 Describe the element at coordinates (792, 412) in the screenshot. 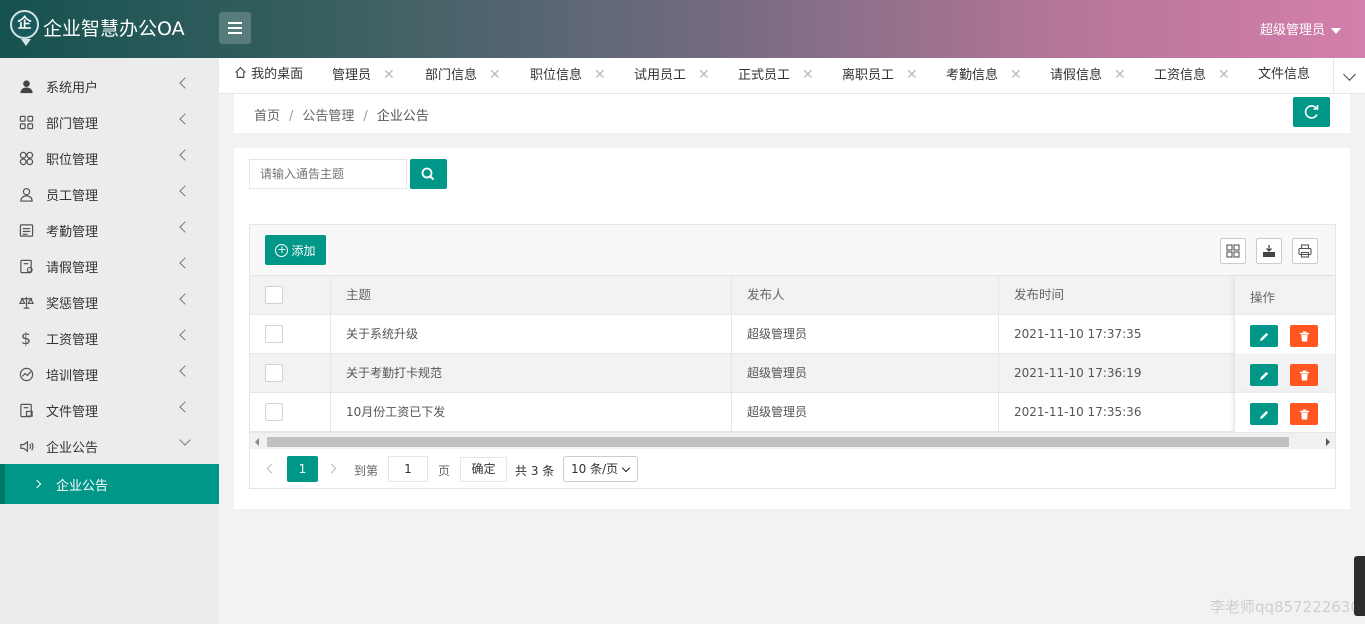

I see `table-row: 10月份工资已下发 超级管理员 2021-11-10 17:35:36` at that location.